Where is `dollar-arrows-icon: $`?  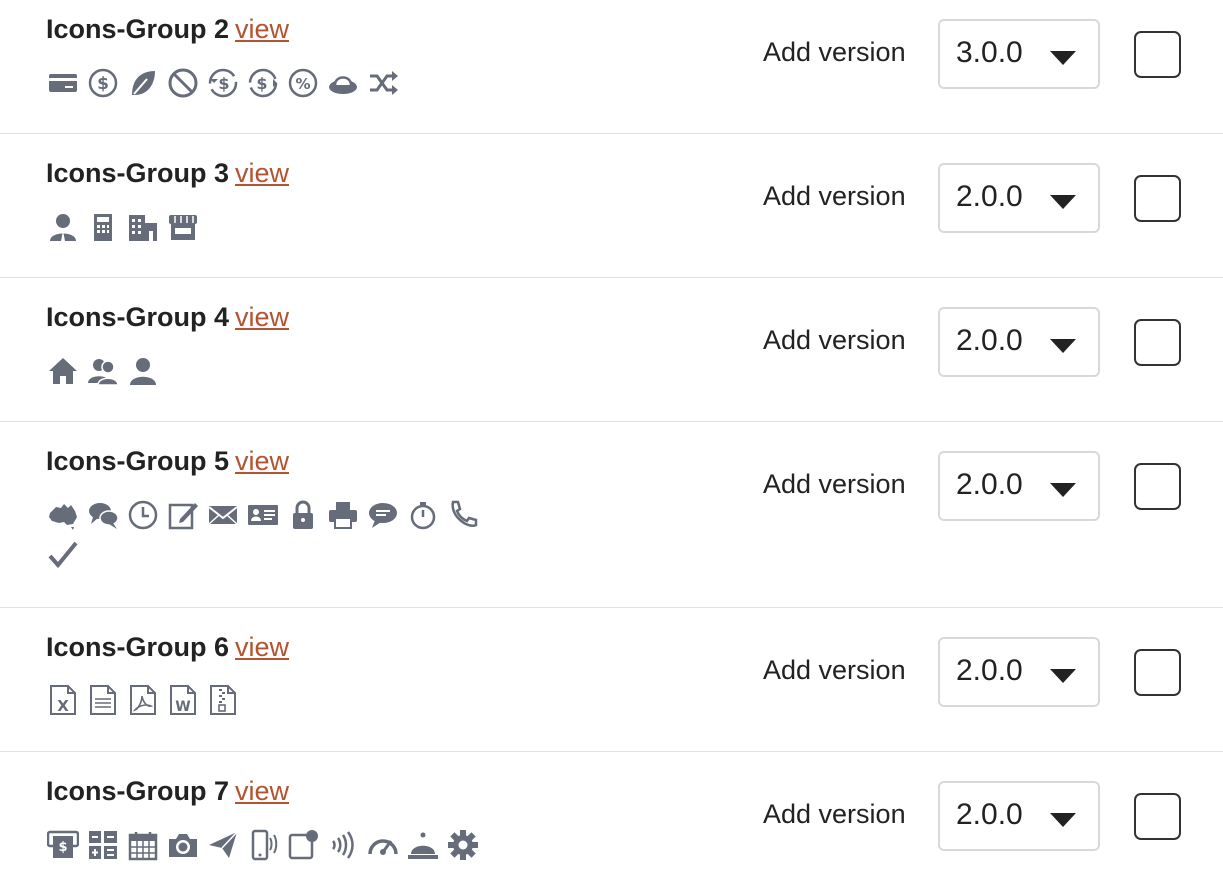 dollar-arrows-icon: $ is located at coordinates (263, 83).